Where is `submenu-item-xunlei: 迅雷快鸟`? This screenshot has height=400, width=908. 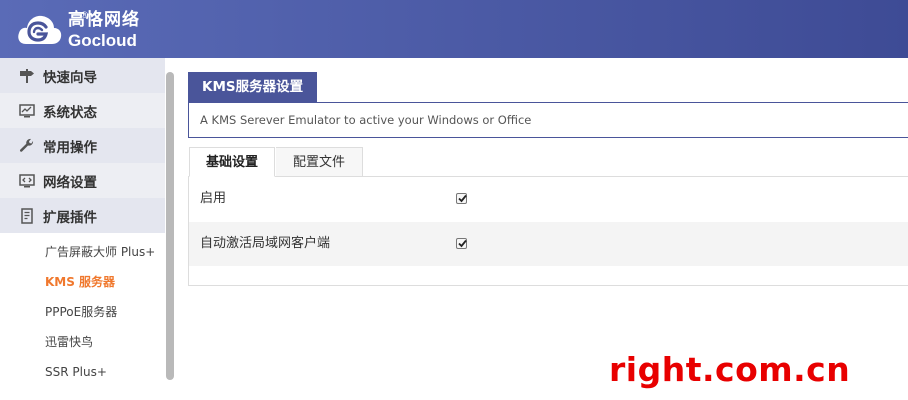
submenu-item-xunlei: 迅雷快鸟 is located at coordinates (82, 342).